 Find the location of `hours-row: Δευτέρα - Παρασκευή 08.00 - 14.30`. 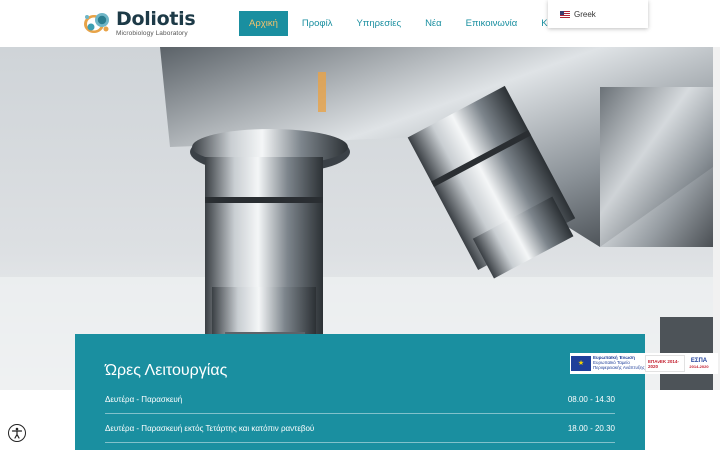

hours-row: Δευτέρα - Παρασκευή 08.00 - 14.30 is located at coordinates (360, 399).